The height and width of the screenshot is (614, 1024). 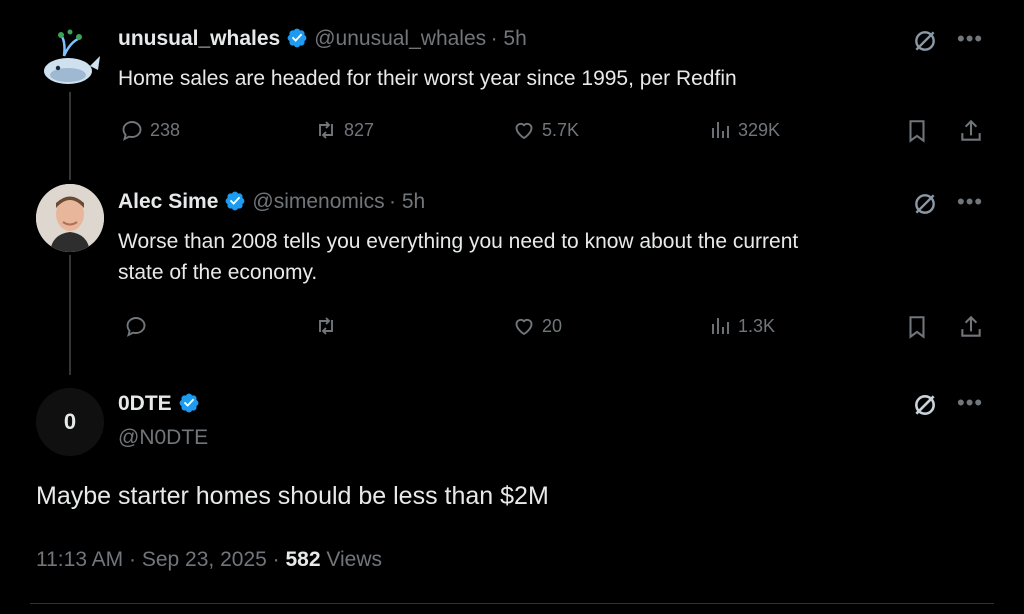 What do you see at coordinates (359, 129) in the screenshot?
I see `repost-count: 827` at bounding box center [359, 129].